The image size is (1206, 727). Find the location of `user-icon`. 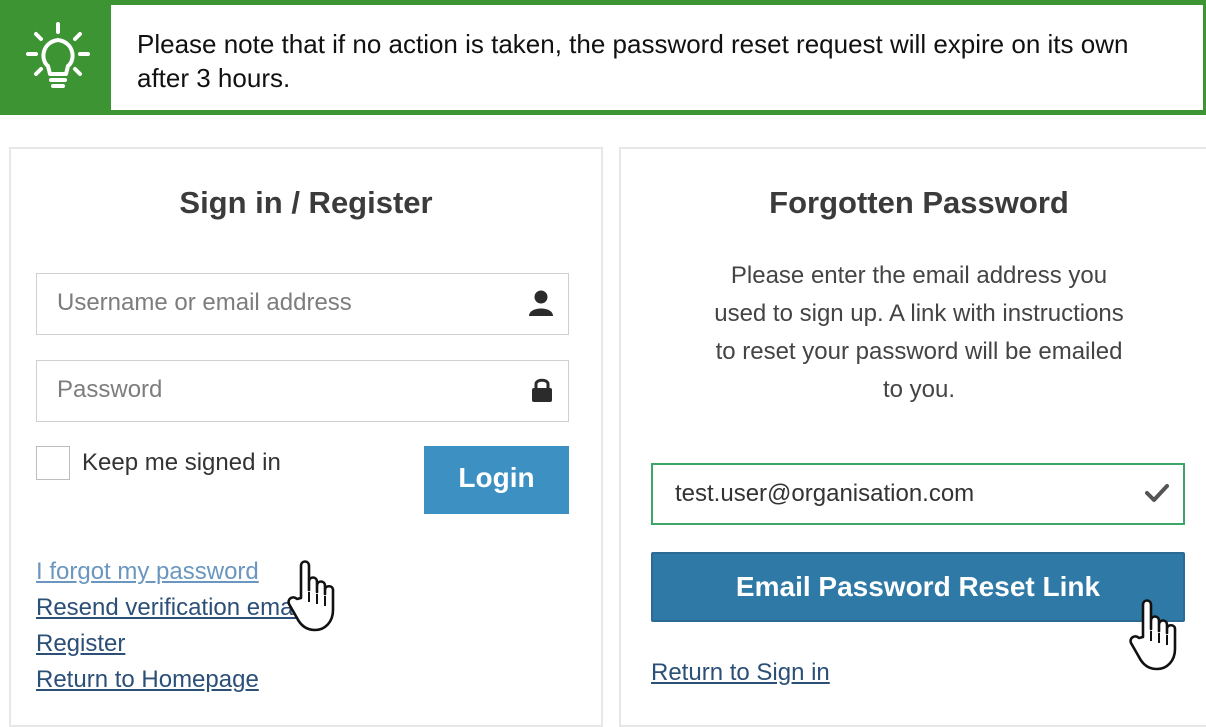

user-icon is located at coordinates (541, 303).